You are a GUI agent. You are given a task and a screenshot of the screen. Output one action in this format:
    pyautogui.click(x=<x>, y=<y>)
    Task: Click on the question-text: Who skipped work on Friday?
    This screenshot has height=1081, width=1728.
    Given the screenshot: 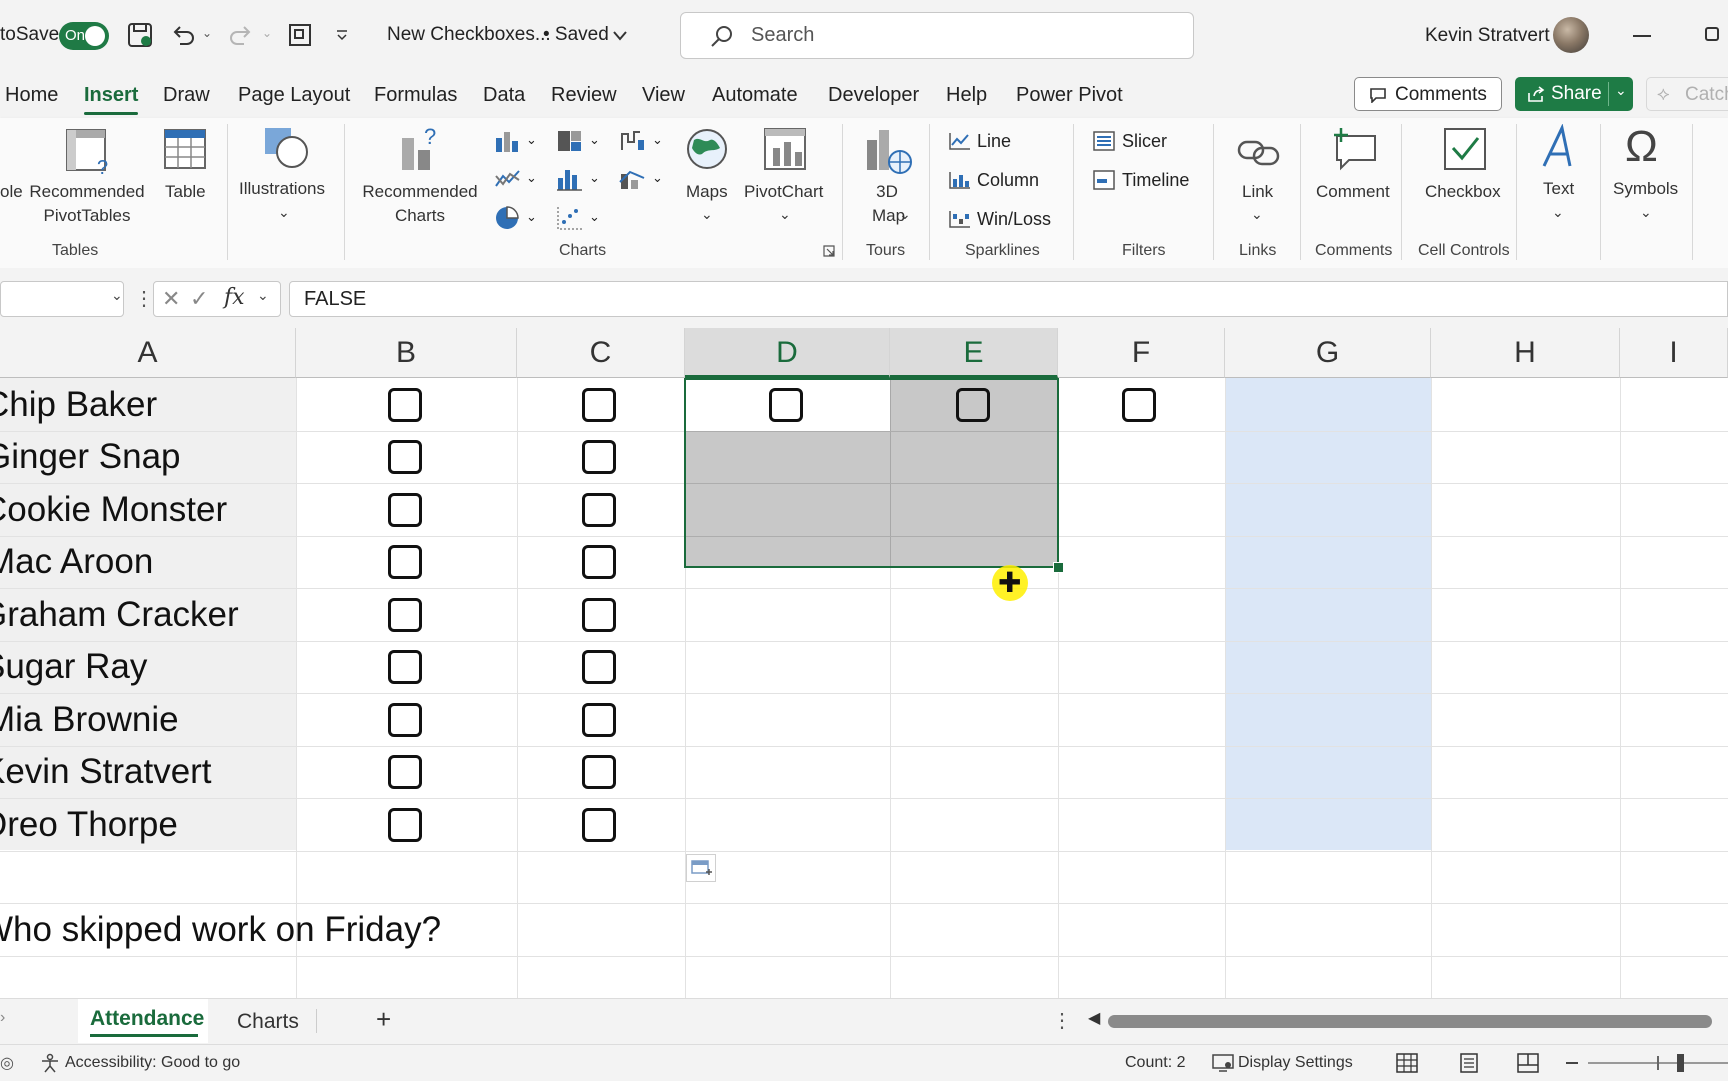 What is the action you would take?
    pyautogui.click(x=220, y=930)
    